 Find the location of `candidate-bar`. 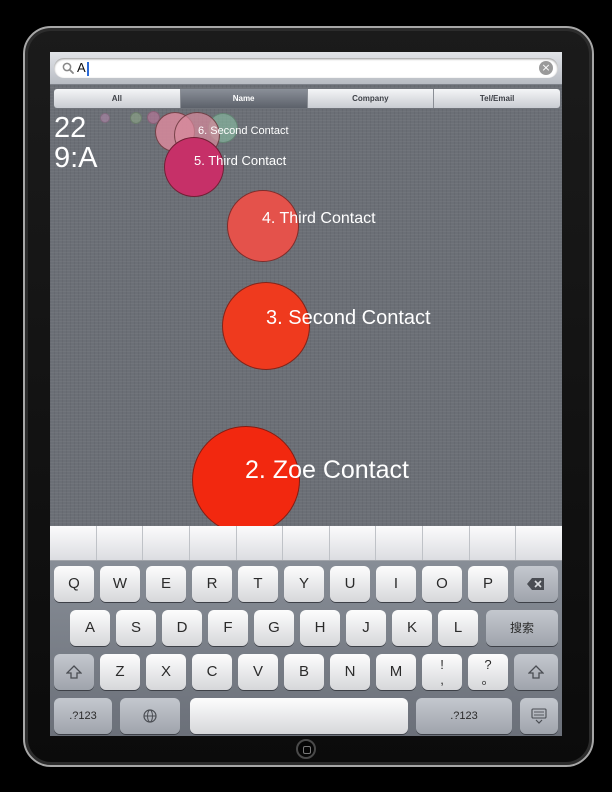

candidate-bar is located at coordinates (306, 543).